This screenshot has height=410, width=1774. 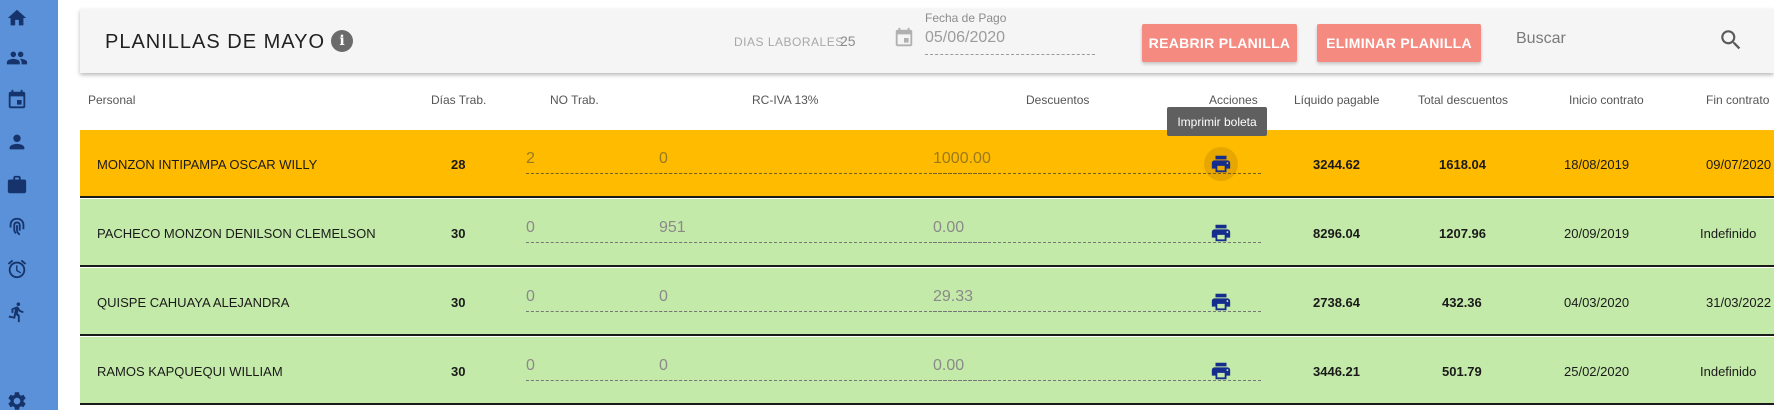 I want to click on cell-personal: RAMOS KAPQUEQUI WILLIAM, so click(x=190, y=371).